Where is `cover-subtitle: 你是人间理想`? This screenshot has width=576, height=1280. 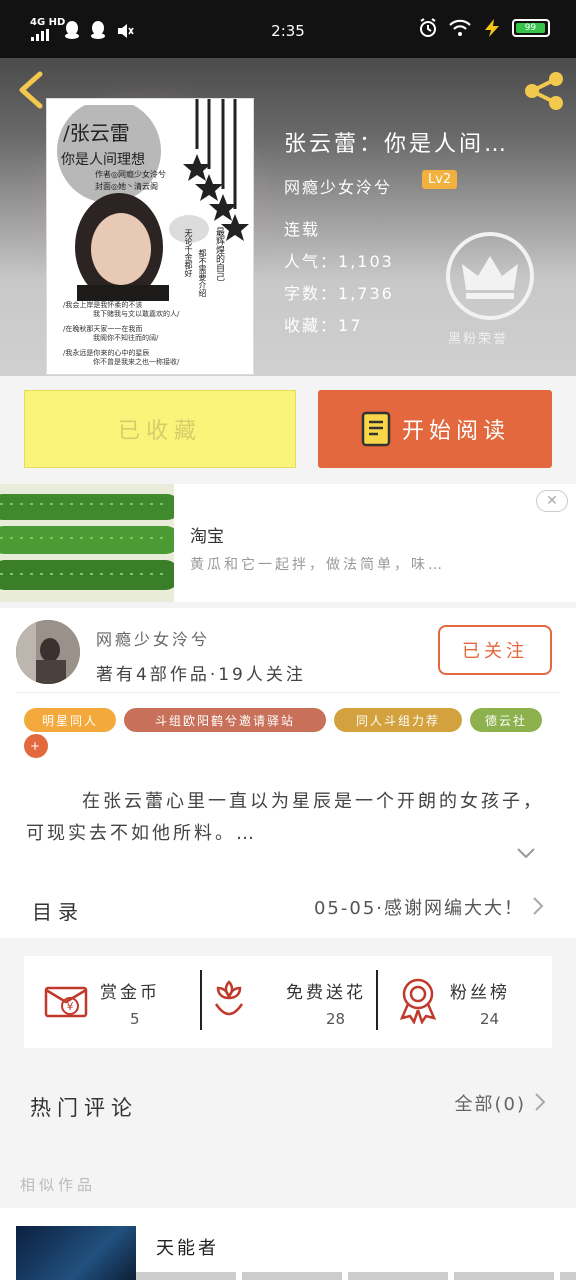 cover-subtitle: 你是人间理想 is located at coordinates (103, 160).